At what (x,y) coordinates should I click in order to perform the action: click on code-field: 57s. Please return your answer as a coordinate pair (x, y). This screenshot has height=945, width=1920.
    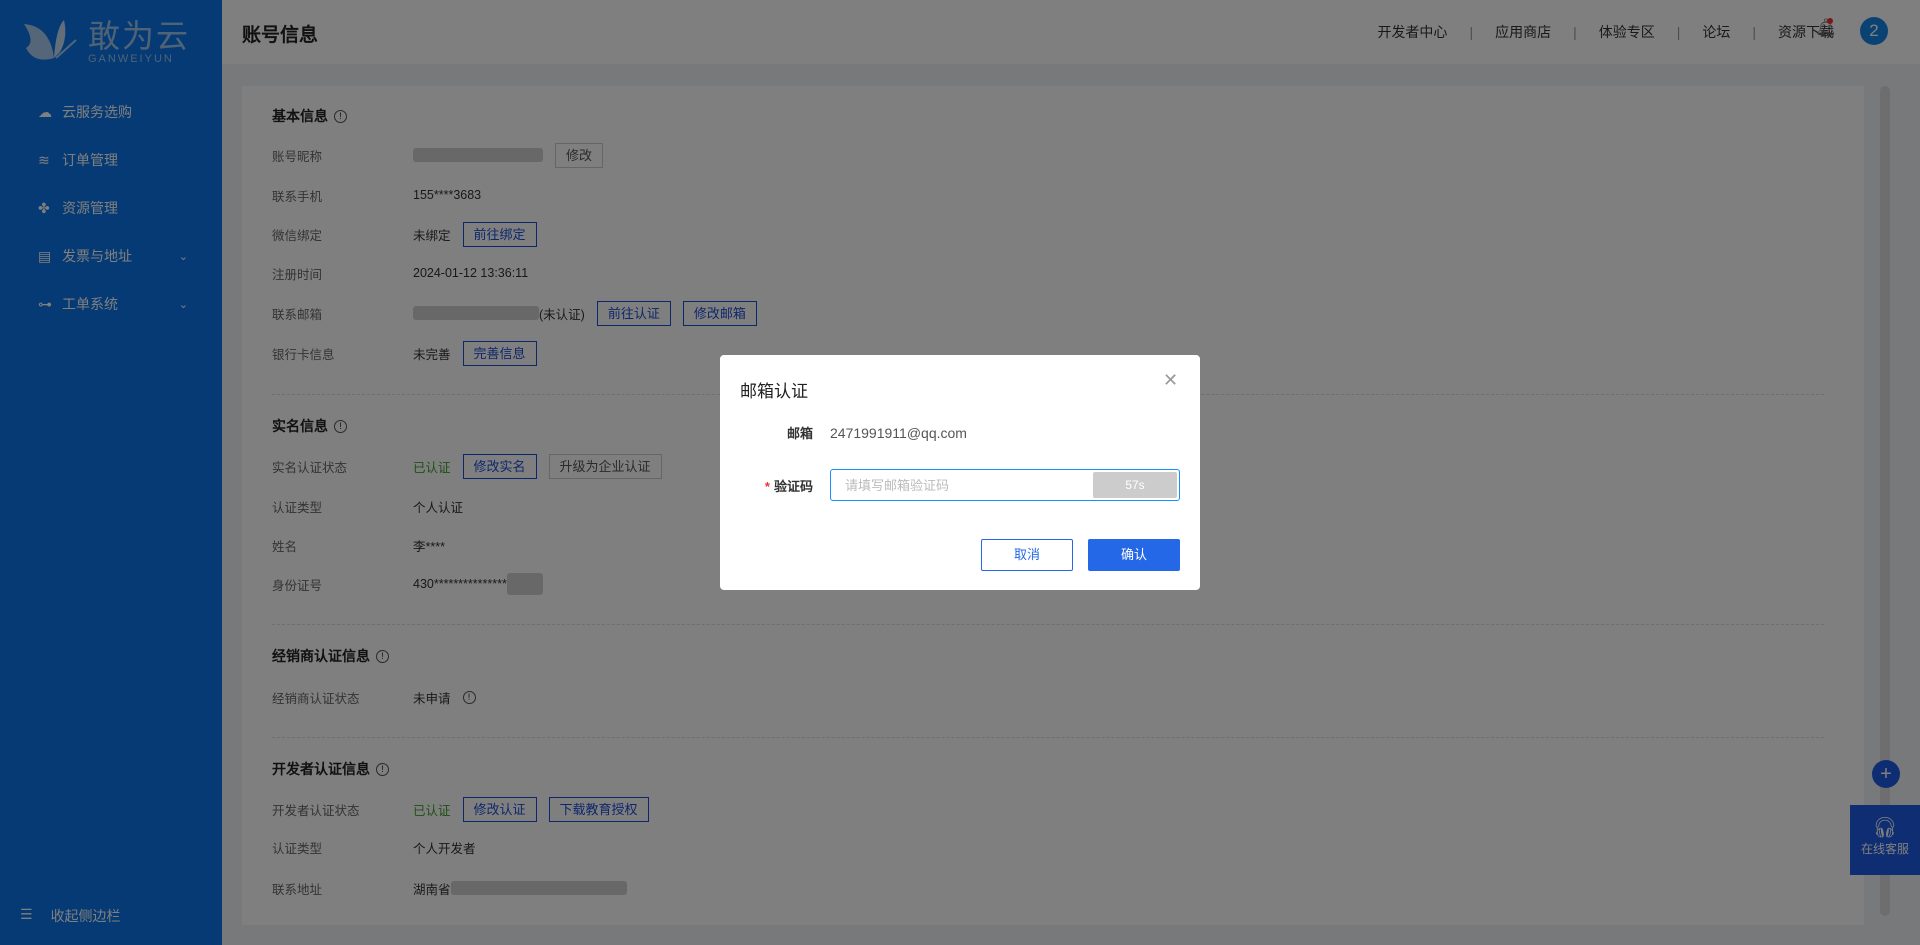
    Looking at the image, I should click on (1005, 485).